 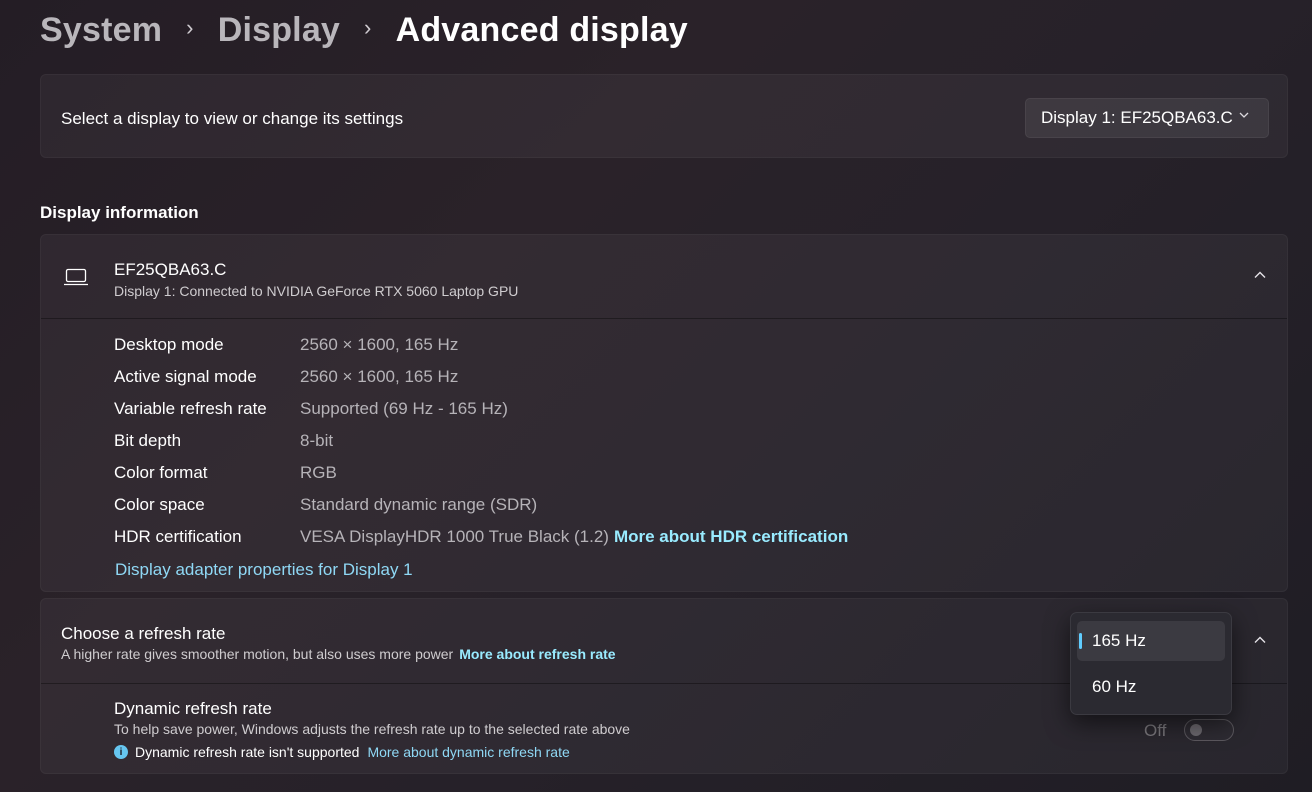 What do you see at coordinates (76, 277) in the screenshot?
I see `laptop-icon` at bounding box center [76, 277].